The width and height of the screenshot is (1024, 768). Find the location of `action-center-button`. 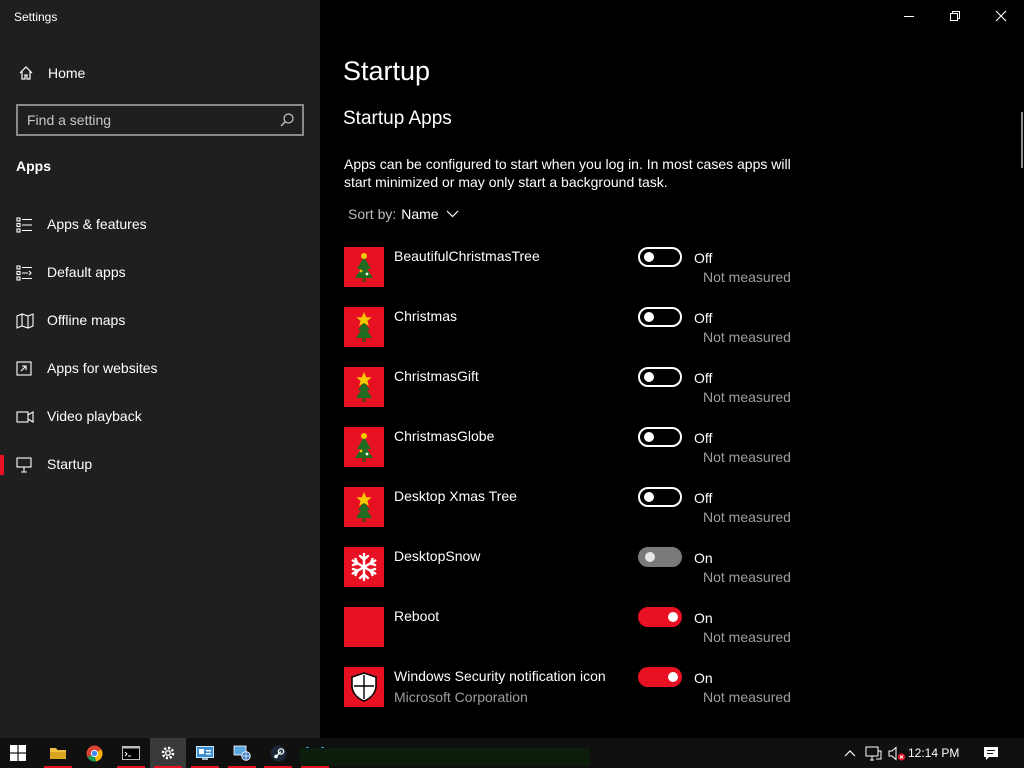

action-center-button is located at coordinates (991, 753).